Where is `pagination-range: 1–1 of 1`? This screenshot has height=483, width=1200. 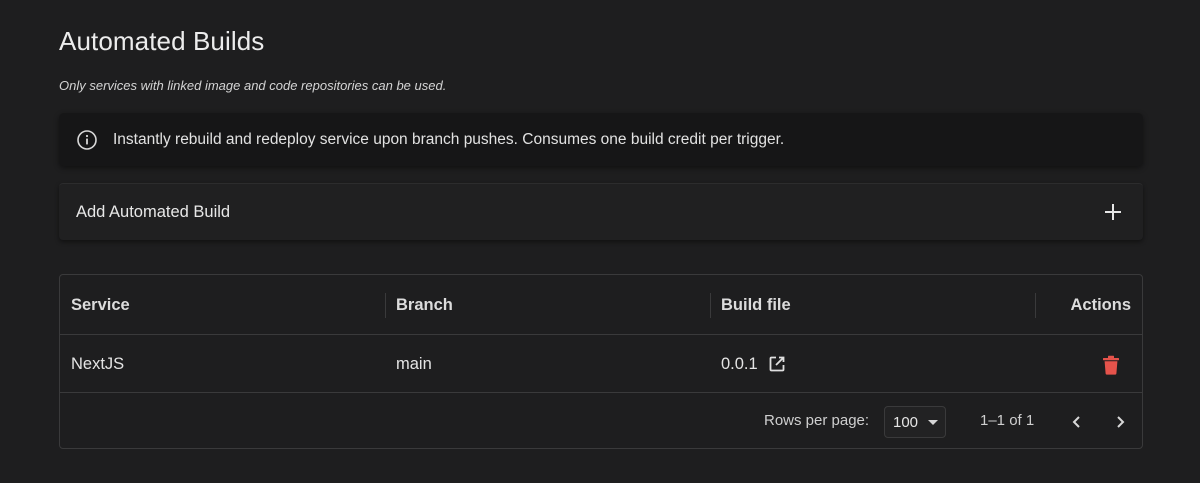
pagination-range: 1–1 of 1 is located at coordinates (1007, 420).